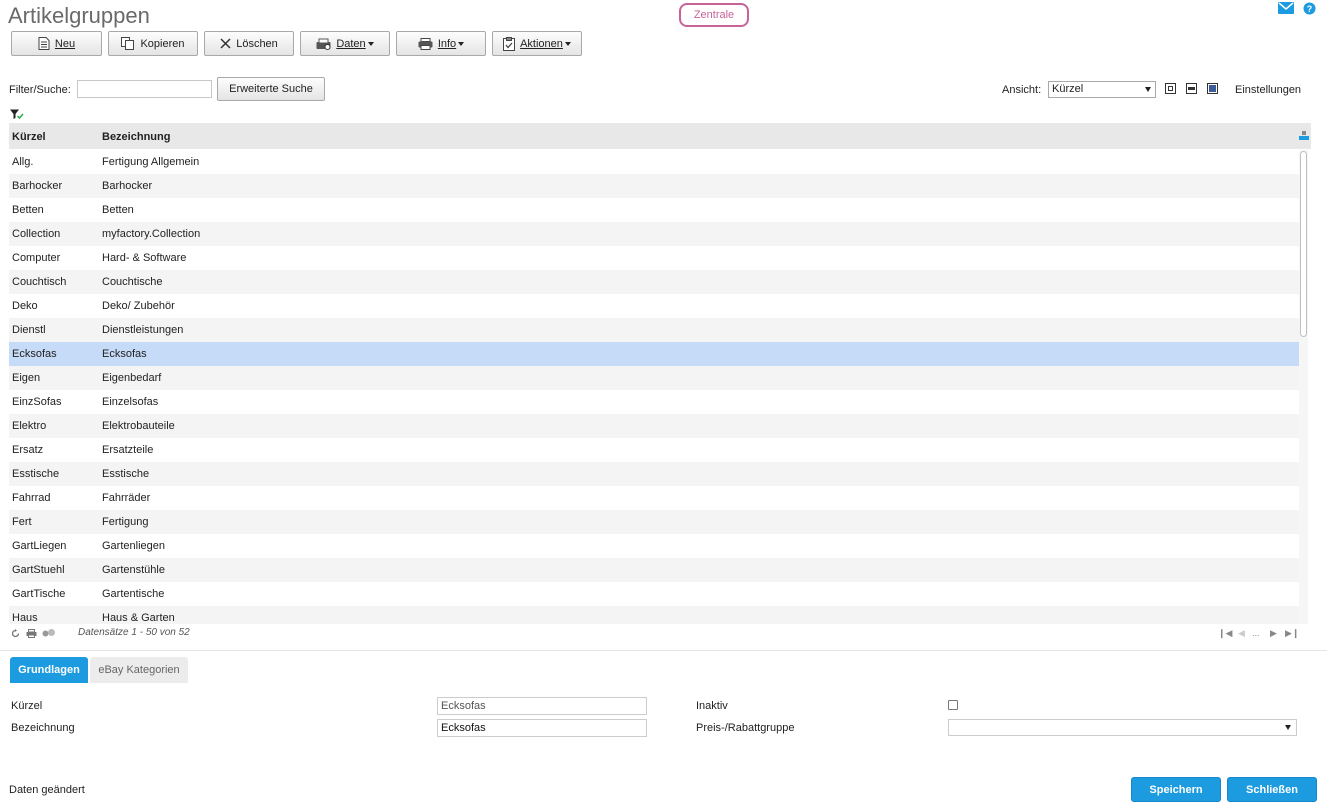 The width and height of the screenshot is (1327, 805). What do you see at coordinates (136, 137) in the screenshot?
I see `column-header-bezeichnung: Bezeichnung` at bounding box center [136, 137].